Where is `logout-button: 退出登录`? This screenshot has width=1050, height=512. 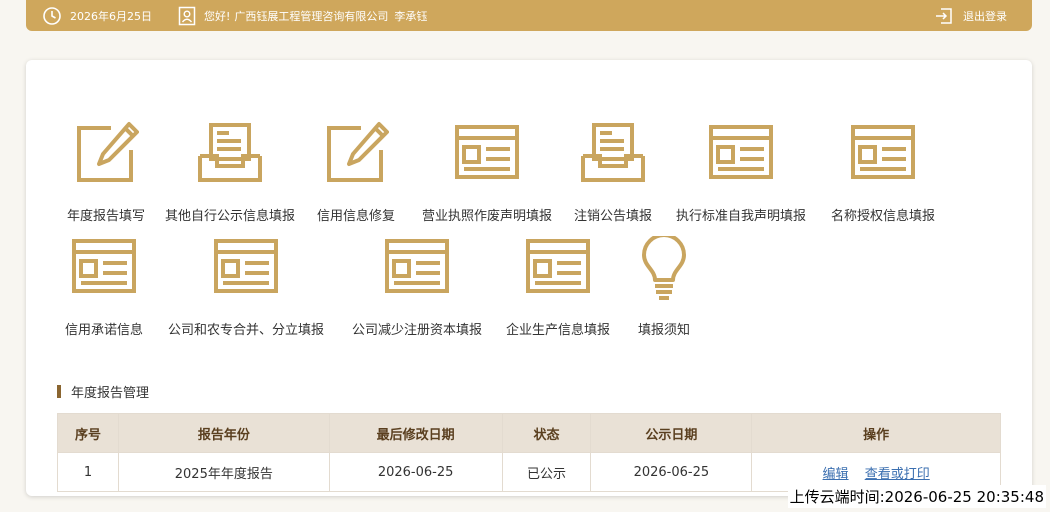 logout-button: 退出登录 is located at coordinates (970, 15).